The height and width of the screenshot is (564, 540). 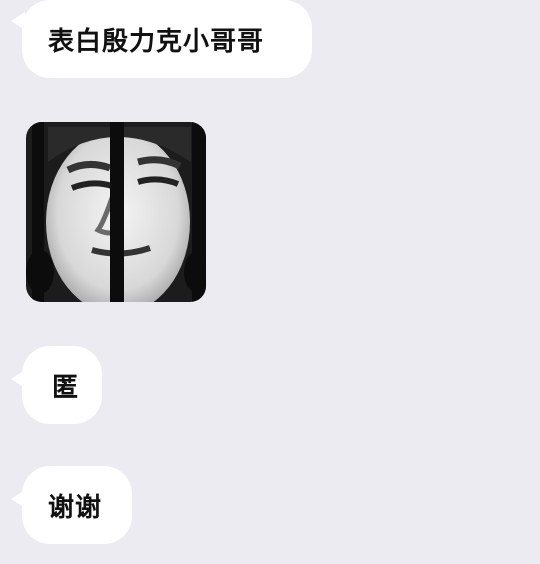 What do you see at coordinates (66, 387) in the screenshot?
I see `message-text: 匿` at bounding box center [66, 387].